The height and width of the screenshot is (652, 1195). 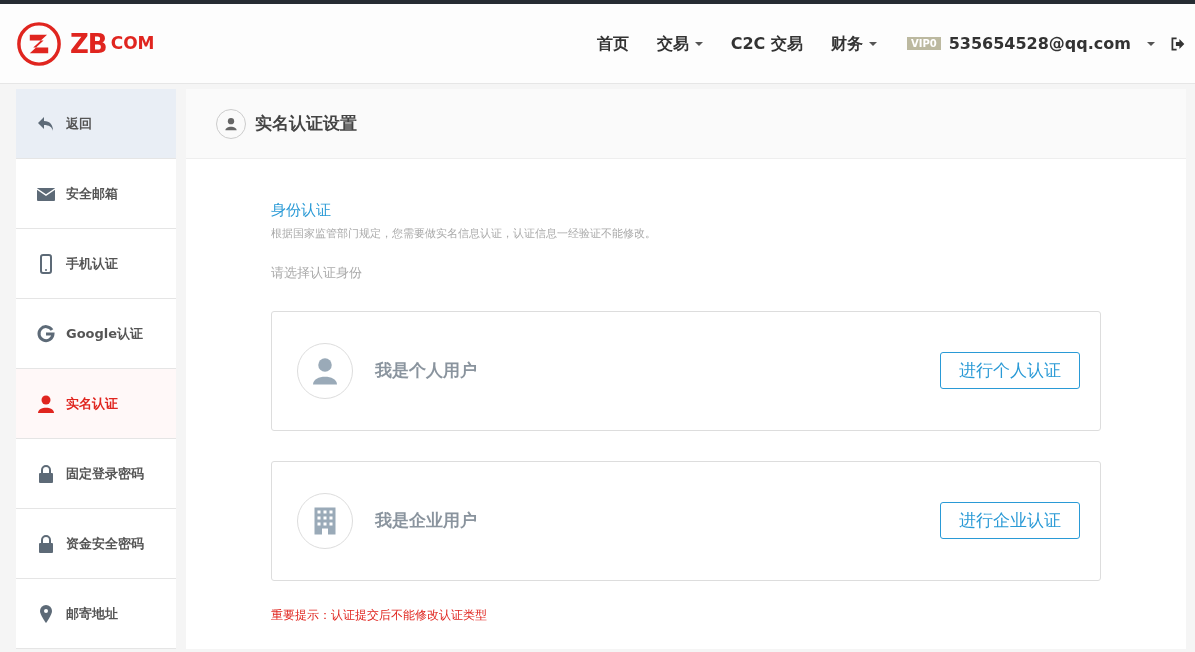 What do you see at coordinates (96, 614) in the screenshot?
I see `sidebar-item: 邮寄地址` at bounding box center [96, 614].